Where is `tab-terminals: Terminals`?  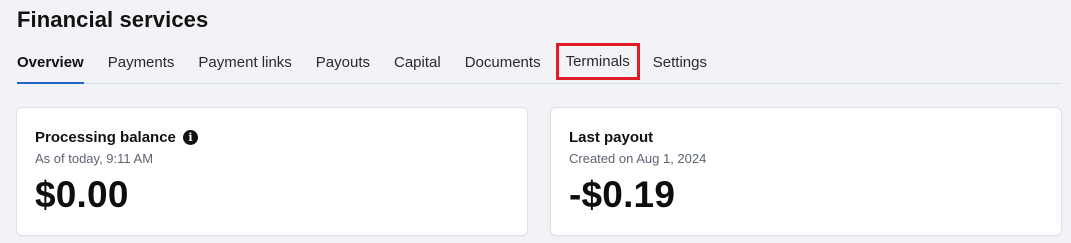 tab-terminals: Terminals is located at coordinates (597, 61).